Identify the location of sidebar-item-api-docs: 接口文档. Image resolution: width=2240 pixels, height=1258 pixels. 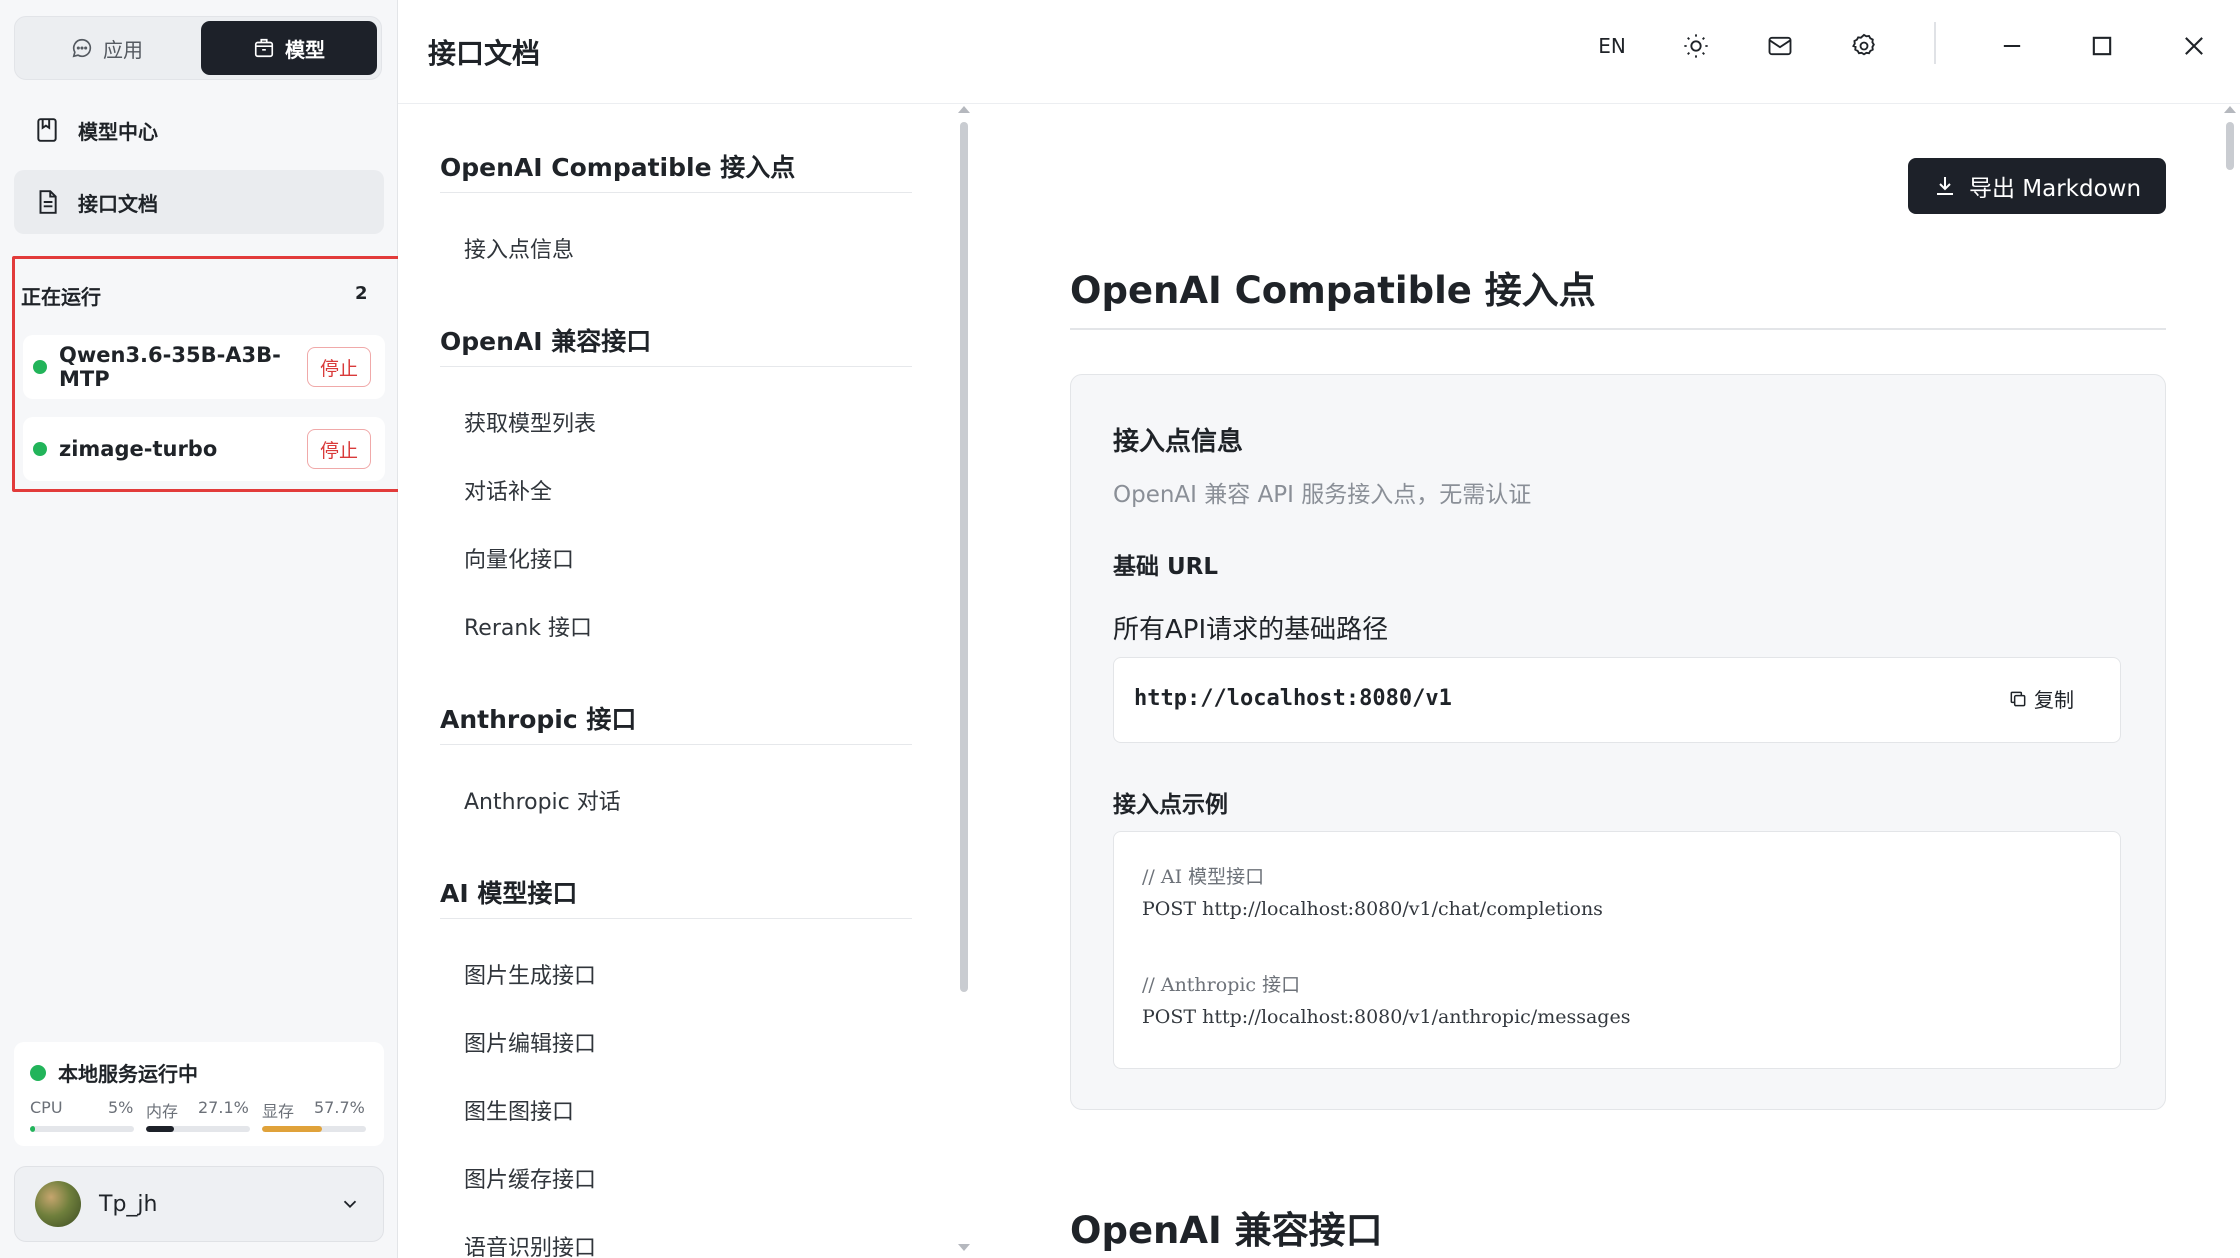
(199, 202).